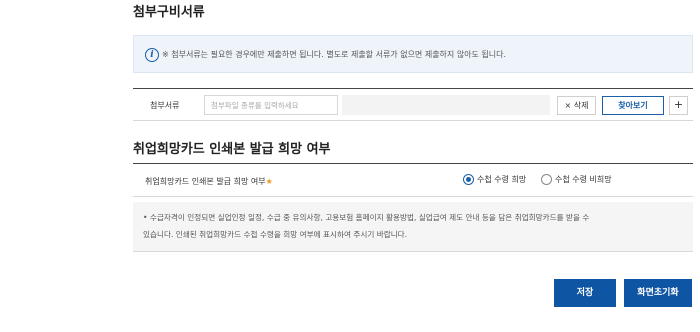 This screenshot has height=332, width=700. I want to click on save-button: 저장, so click(585, 293).